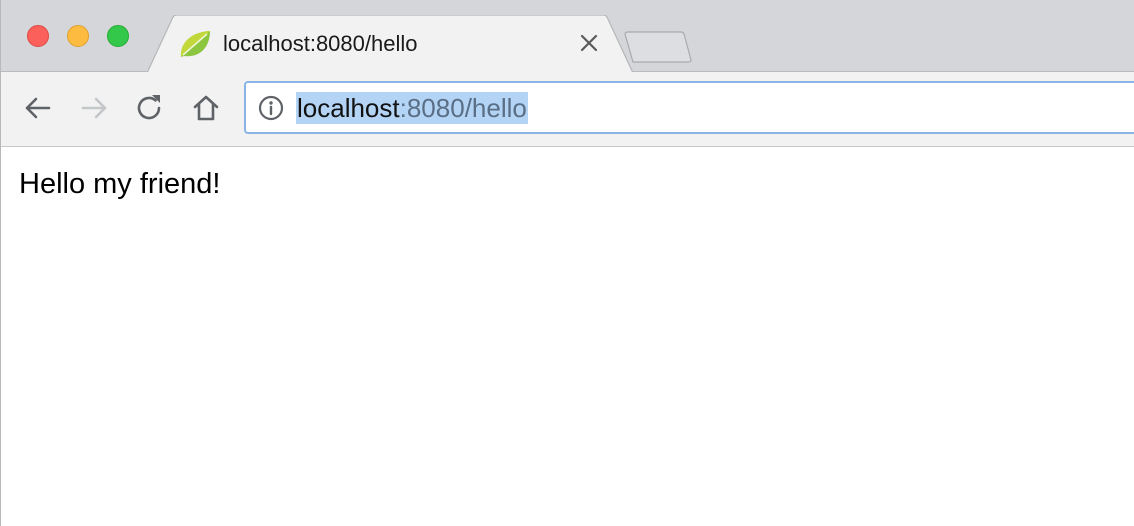  What do you see at coordinates (38, 108) in the screenshot?
I see `back-arrow-icon` at bounding box center [38, 108].